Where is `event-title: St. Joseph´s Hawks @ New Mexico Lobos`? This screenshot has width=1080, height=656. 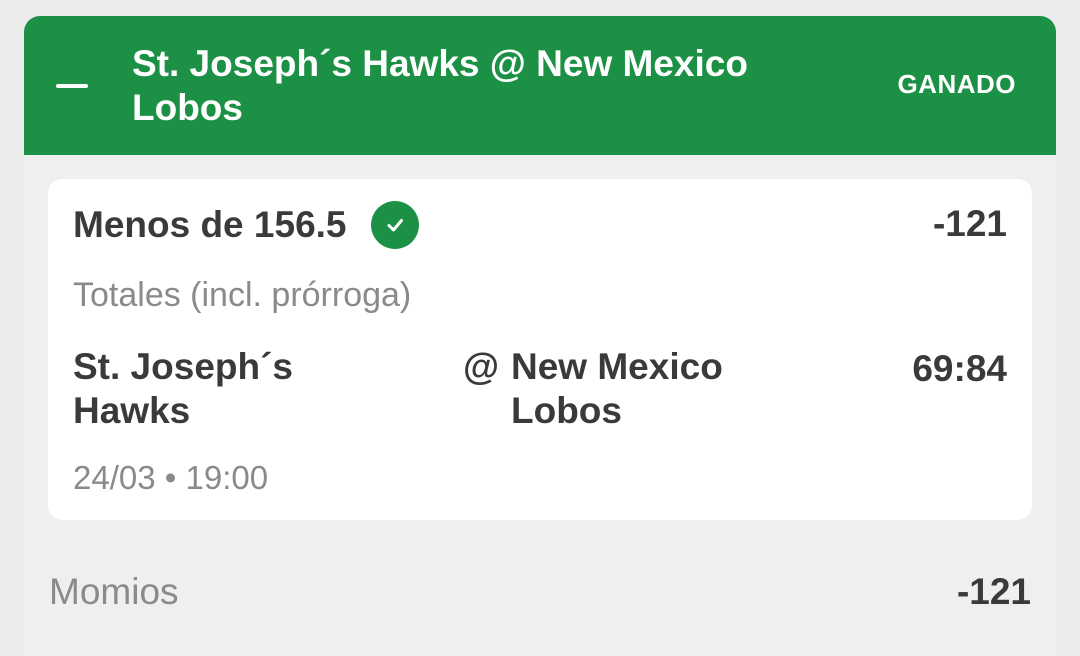
event-title: St. Joseph´s Hawks @ New Mexico Lobos is located at coordinates (440, 85).